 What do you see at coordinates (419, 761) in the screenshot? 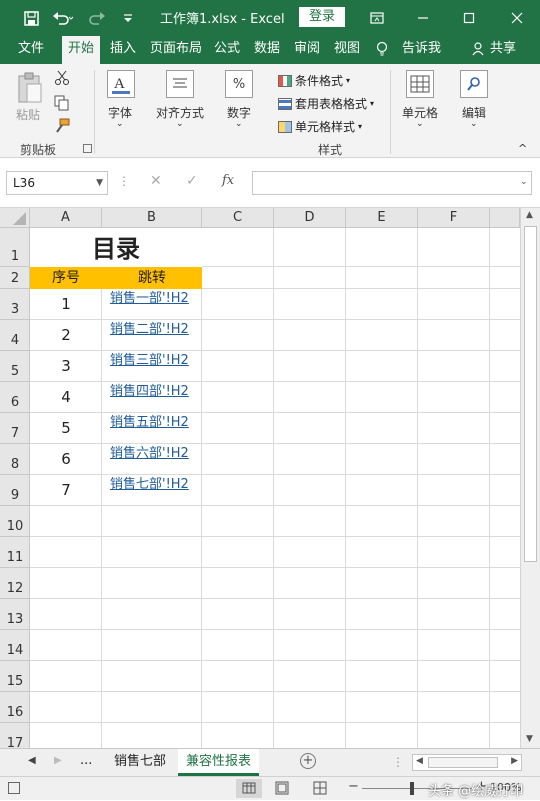
I see `scroll-left-icon: ◀` at bounding box center [419, 761].